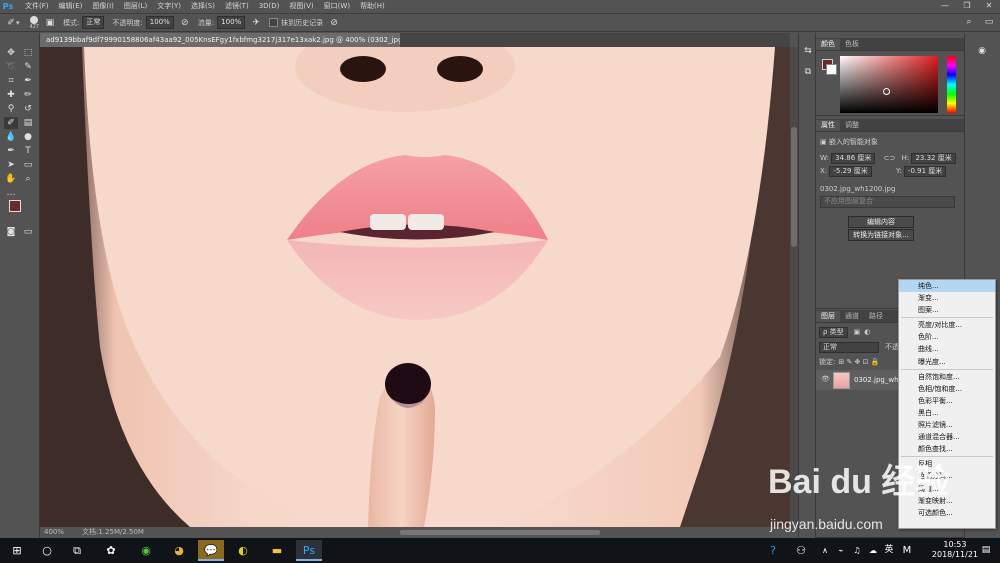 Image resolution: width=1000 pixels, height=563 pixels. Describe the element at coordinates (17, 550) in the screenshot. I see `windows-start-icon: ⊞` at that location.